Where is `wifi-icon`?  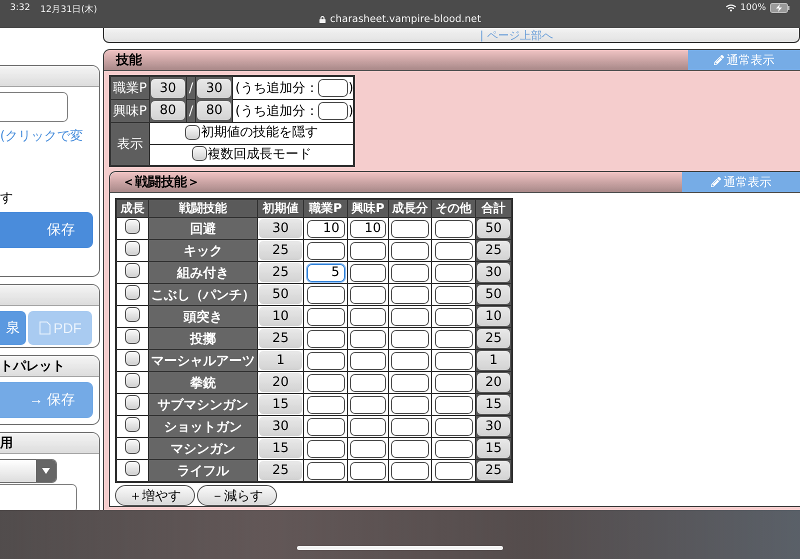
wifi-icon is located at coordinates (731, 8).